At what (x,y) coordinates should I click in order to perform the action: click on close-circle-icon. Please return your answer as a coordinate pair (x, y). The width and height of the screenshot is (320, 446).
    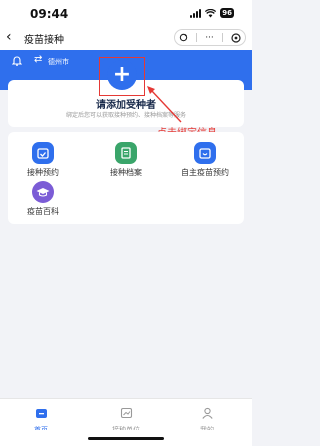
    Looking at the image, I should click on (236, 37).